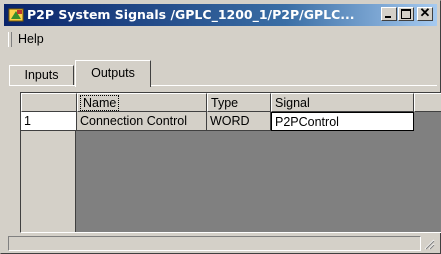 The image size is (441, 254). Describe the element at coordinates (48, 181) in the screenshot. I see `row-header-column` at that location.